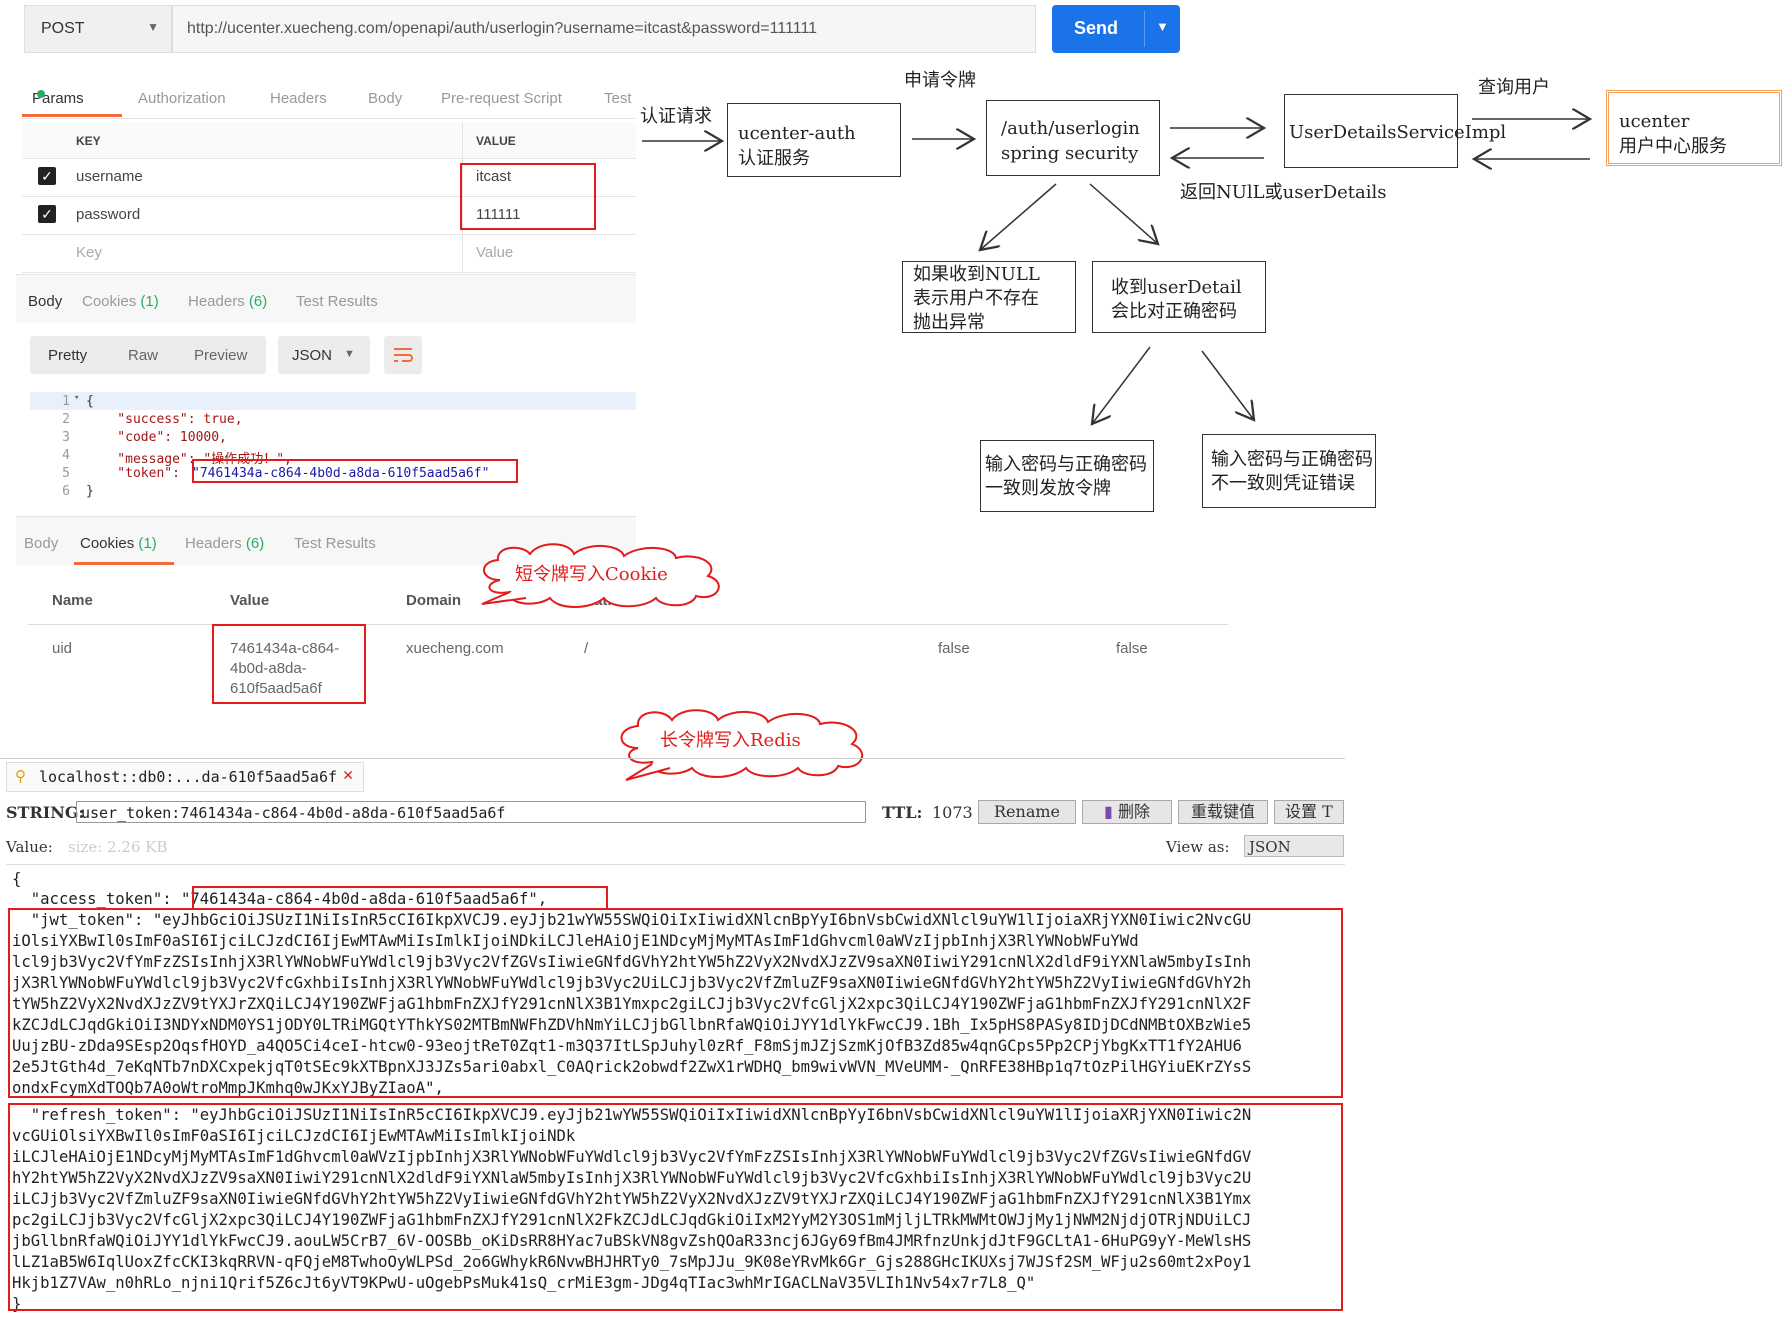 The height and width of the screenshot is (1337, 1789). Describe the element at coordinates (17, 879) in the screenshot. I see `json-line: {` at that location.